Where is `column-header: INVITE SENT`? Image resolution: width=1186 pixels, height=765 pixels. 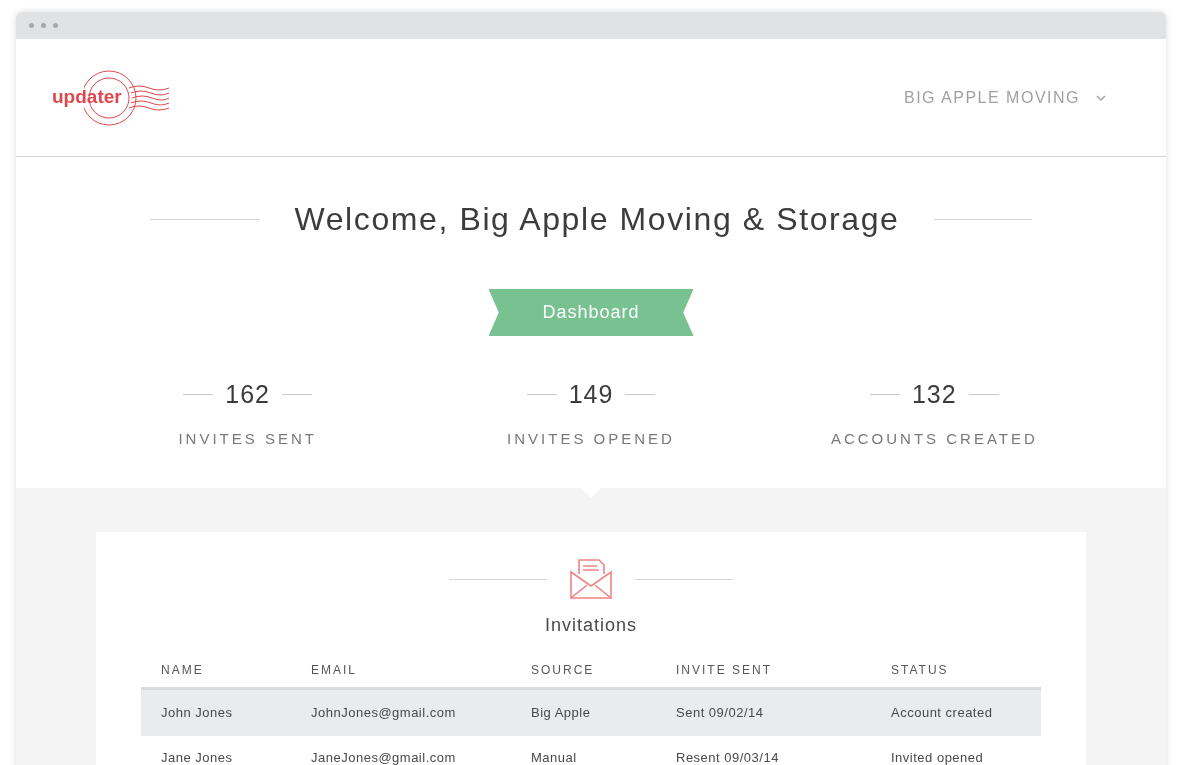
column-header: INVITE SENT is located at coordinates (763, 675).